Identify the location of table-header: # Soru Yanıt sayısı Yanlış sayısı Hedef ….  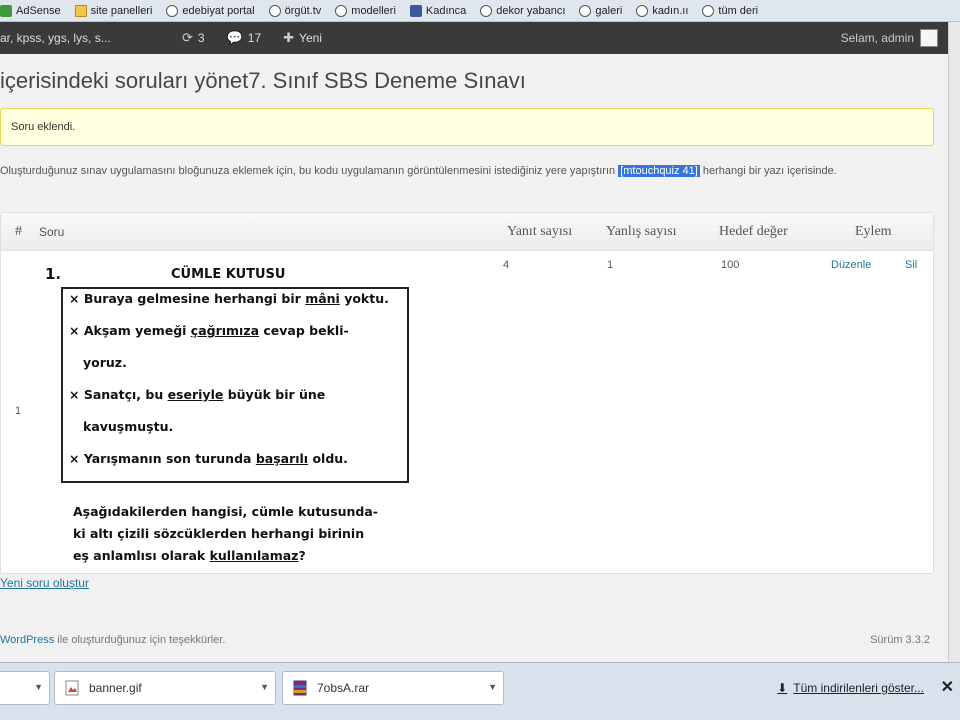
(467, 232).